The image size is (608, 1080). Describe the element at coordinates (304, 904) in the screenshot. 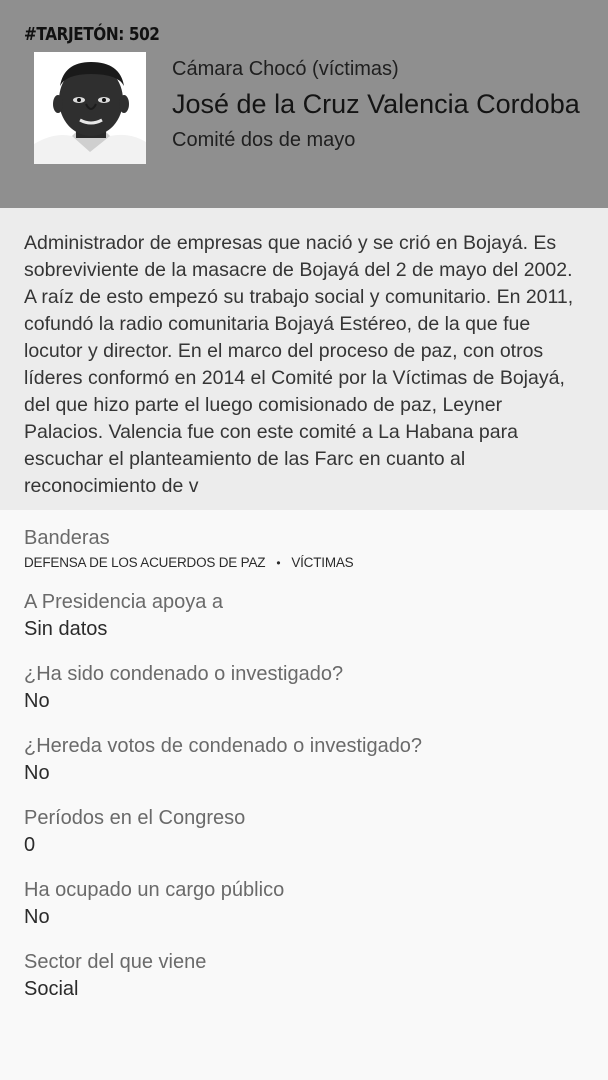

I see `field-cargo-publico: Ha ocupado un cargo público No` at that location.